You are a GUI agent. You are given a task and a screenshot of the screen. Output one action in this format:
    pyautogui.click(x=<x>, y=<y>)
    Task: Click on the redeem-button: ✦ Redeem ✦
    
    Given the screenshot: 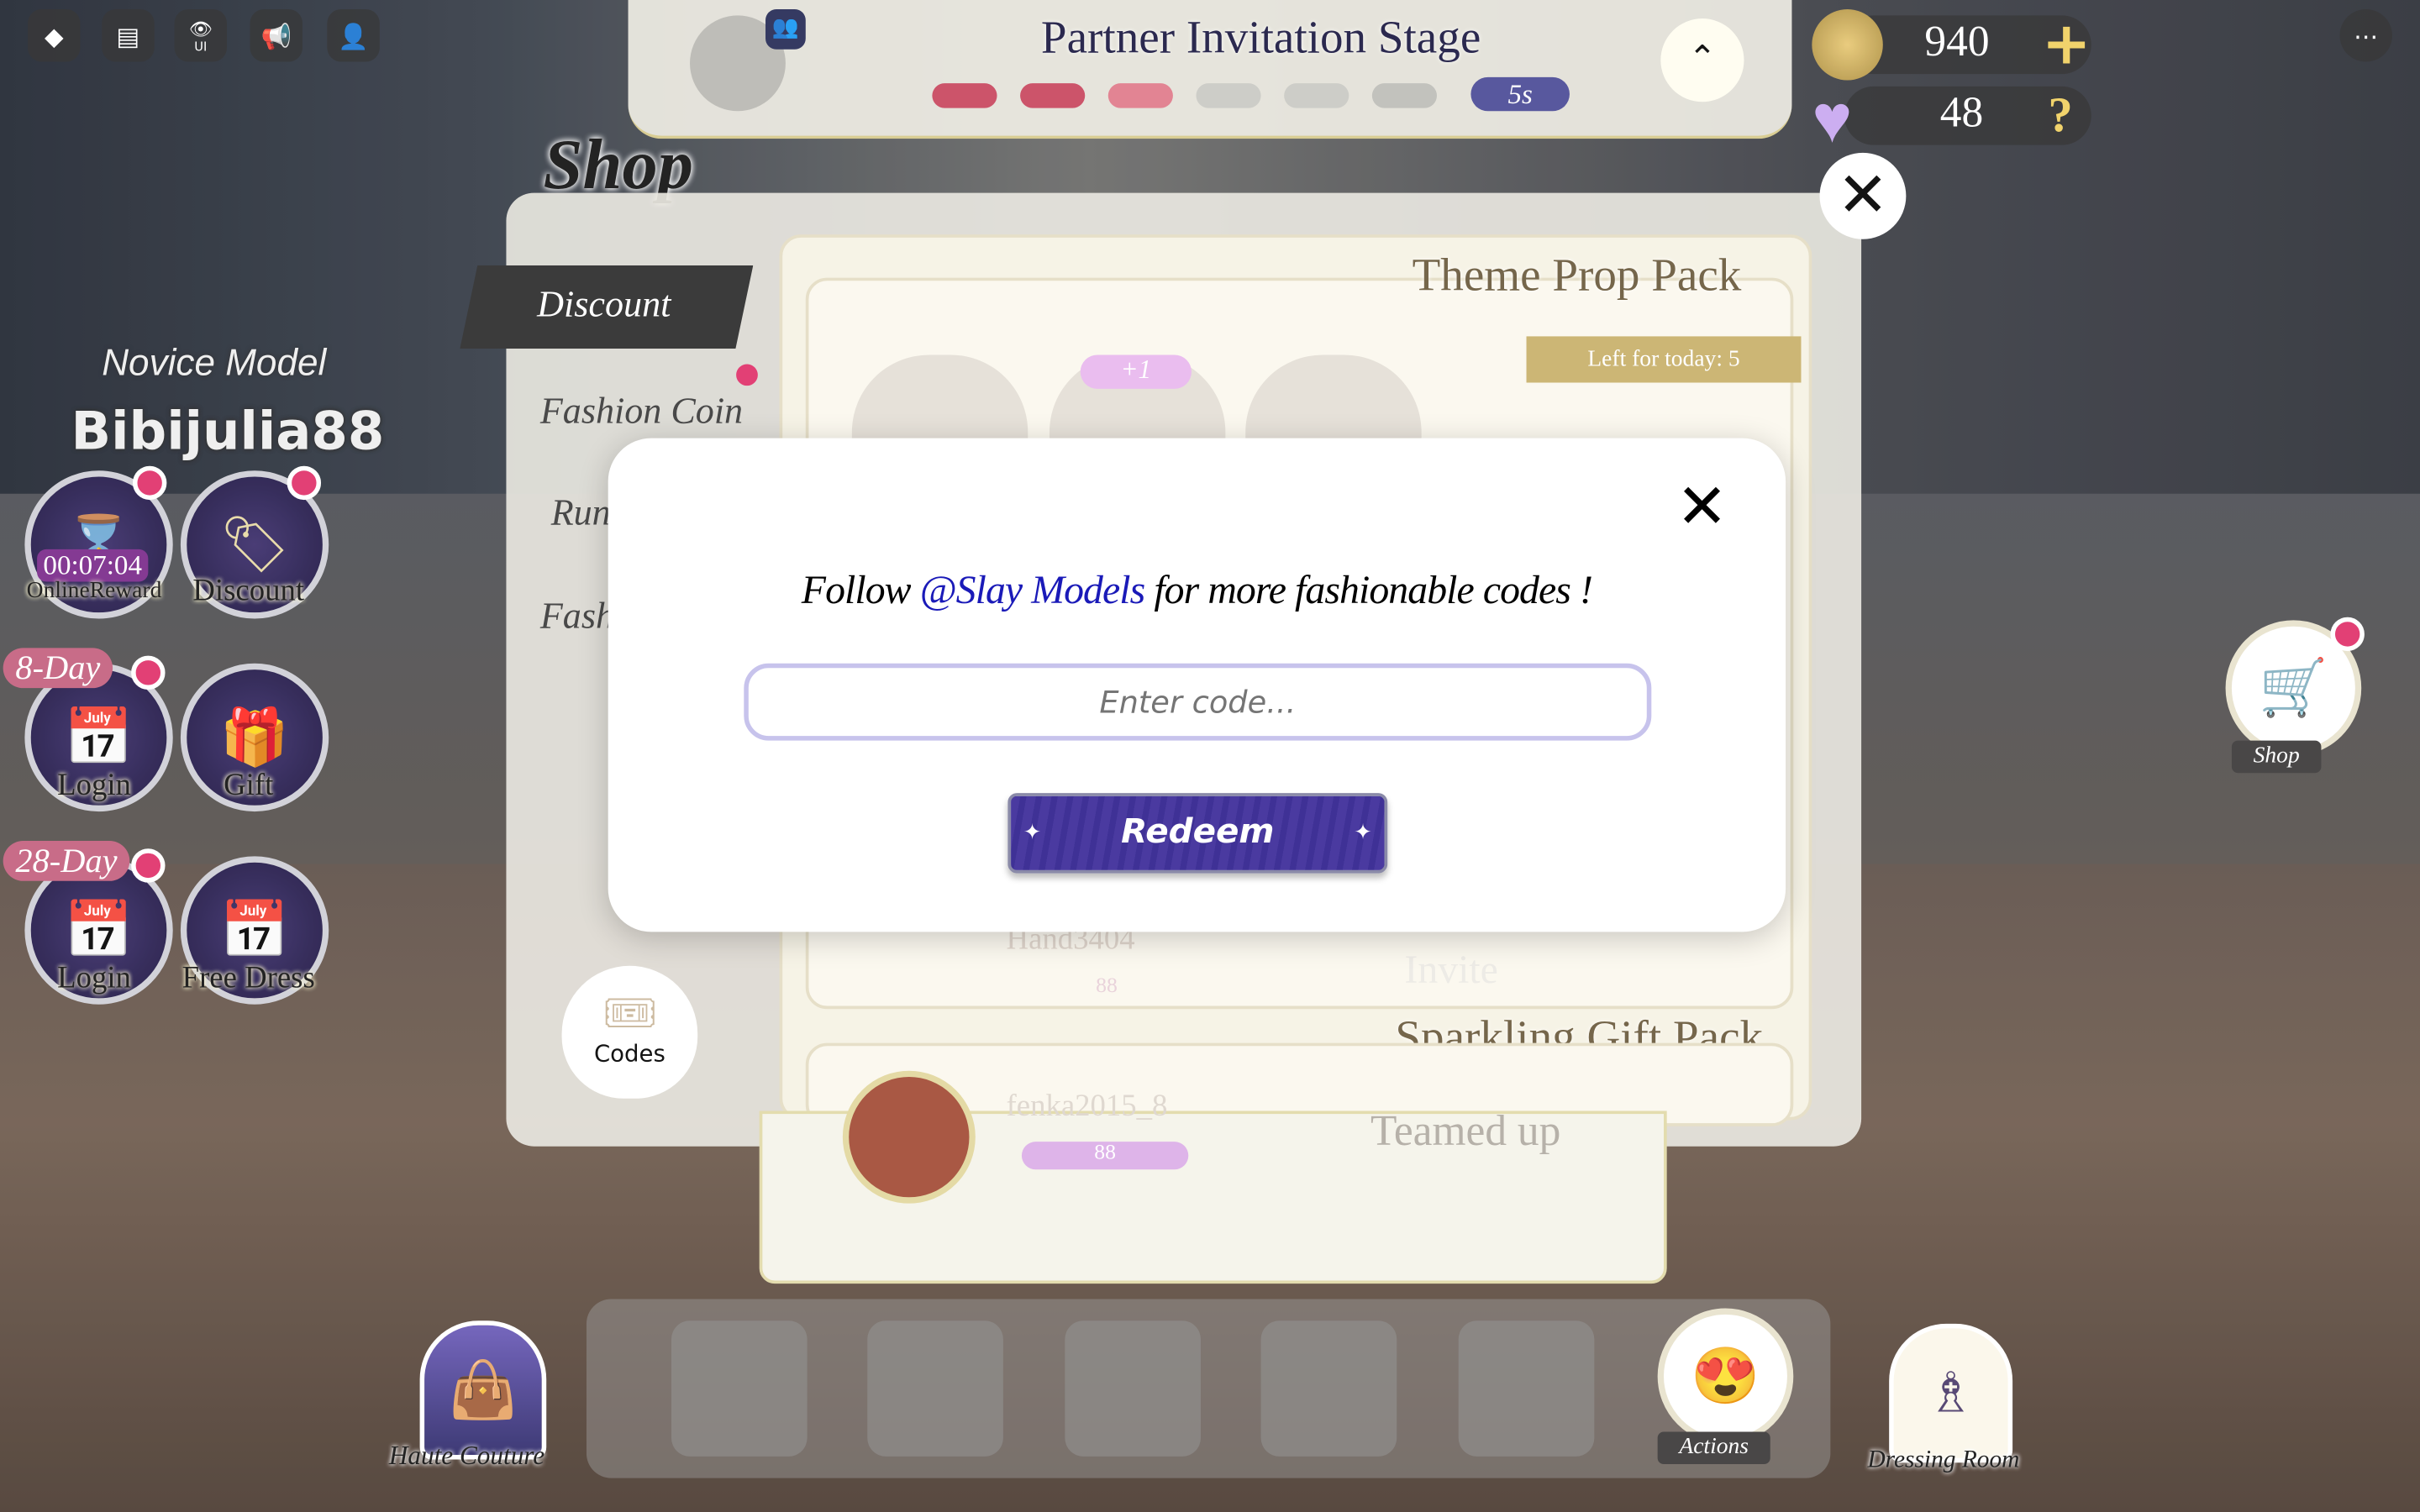 What is the action you would take?
    pyautogui.click(x=1197, y=833)
    